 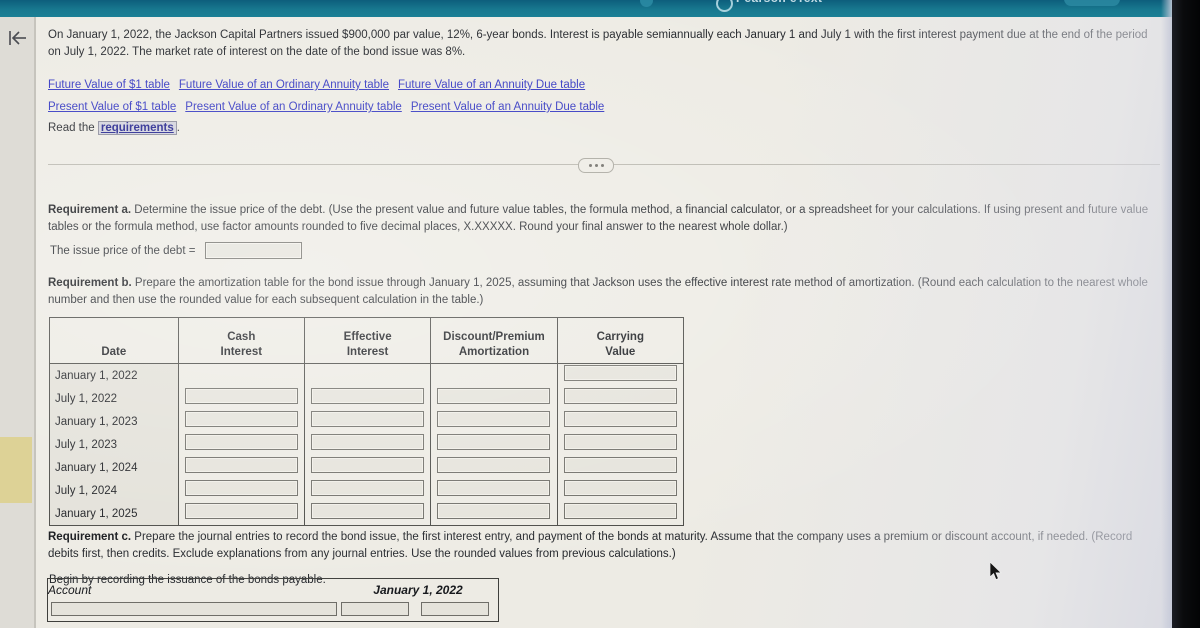 I want to click on journal-entry-row, so click(x=273, y=611).